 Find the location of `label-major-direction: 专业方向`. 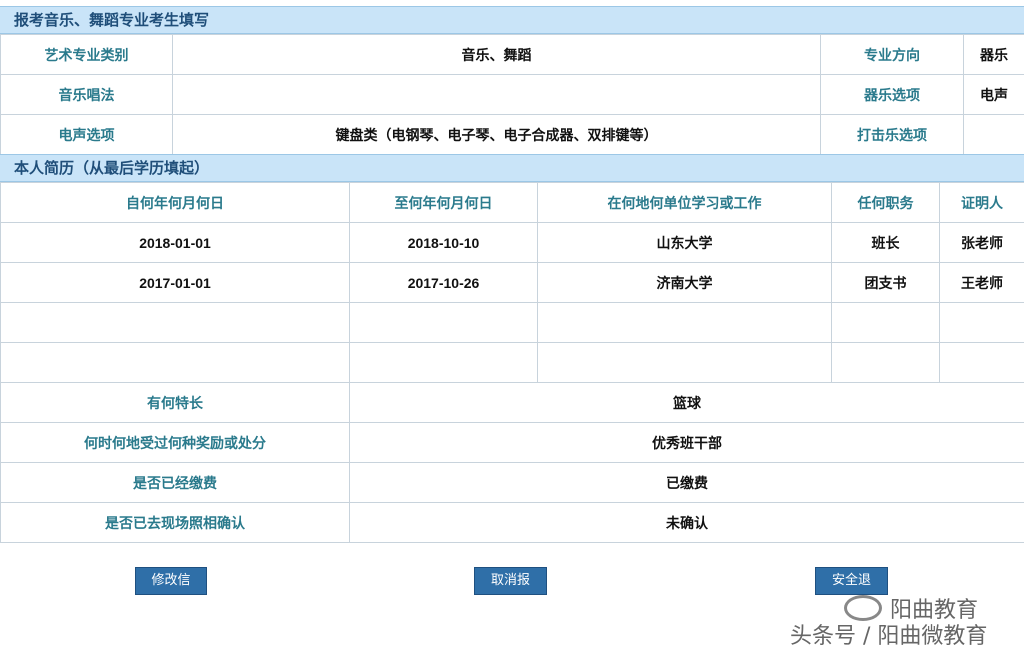

label-major-direction: 专业方向 is located at coordinates (892, 54).